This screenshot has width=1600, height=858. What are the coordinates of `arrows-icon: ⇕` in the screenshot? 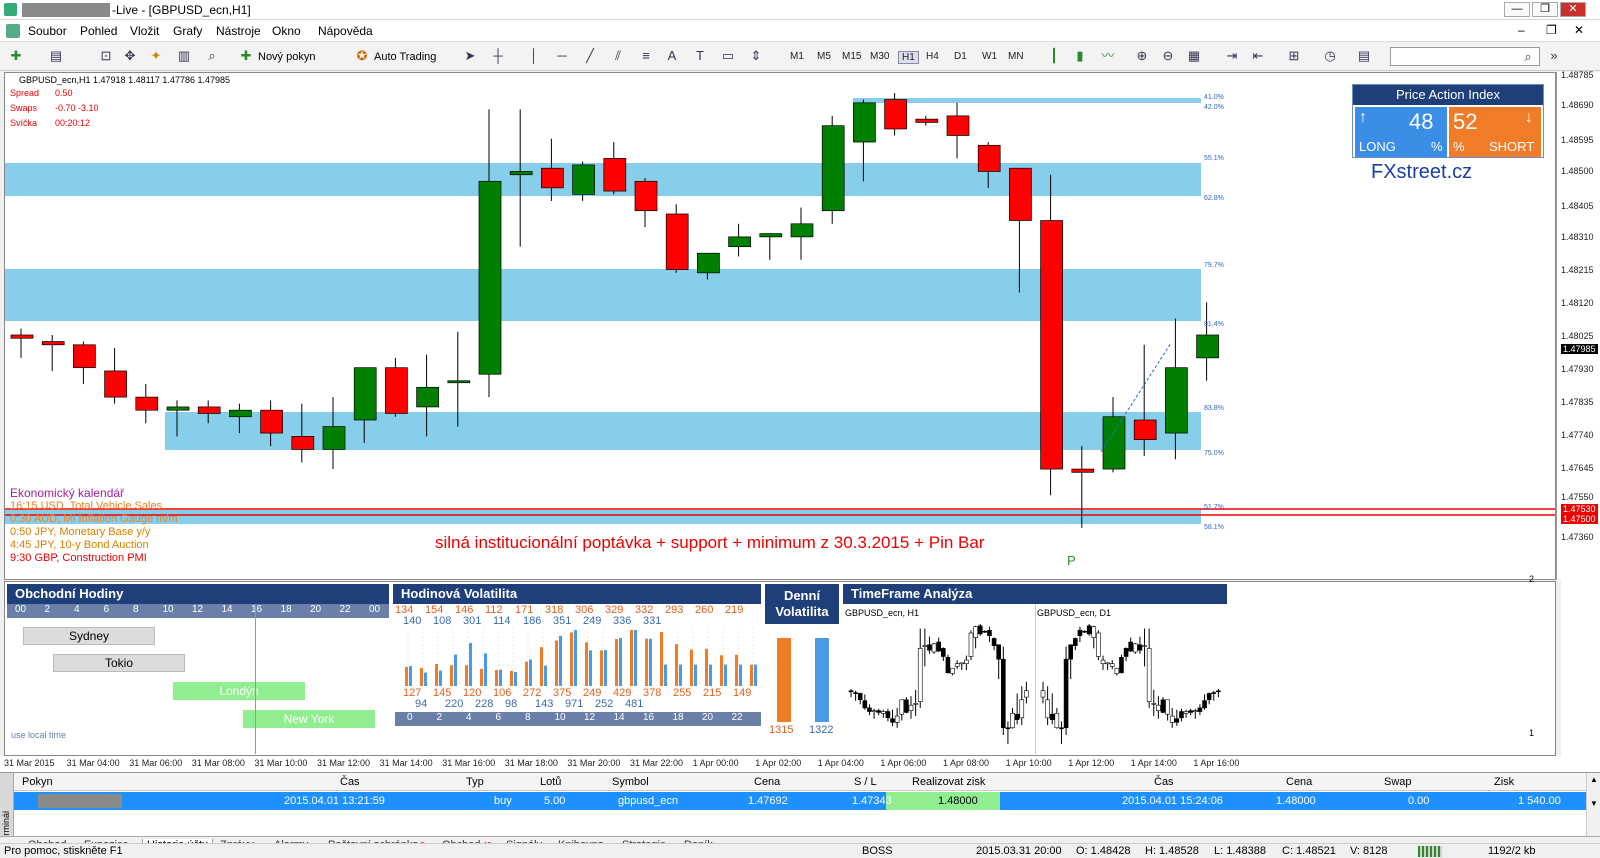 It's located at (756, 56).